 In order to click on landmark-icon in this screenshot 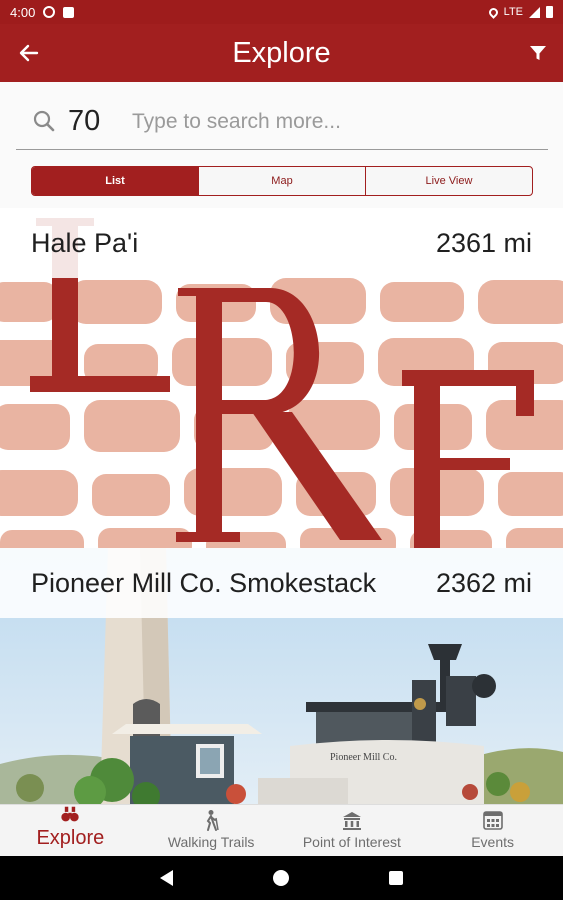, I will do `click(351, 821)`.